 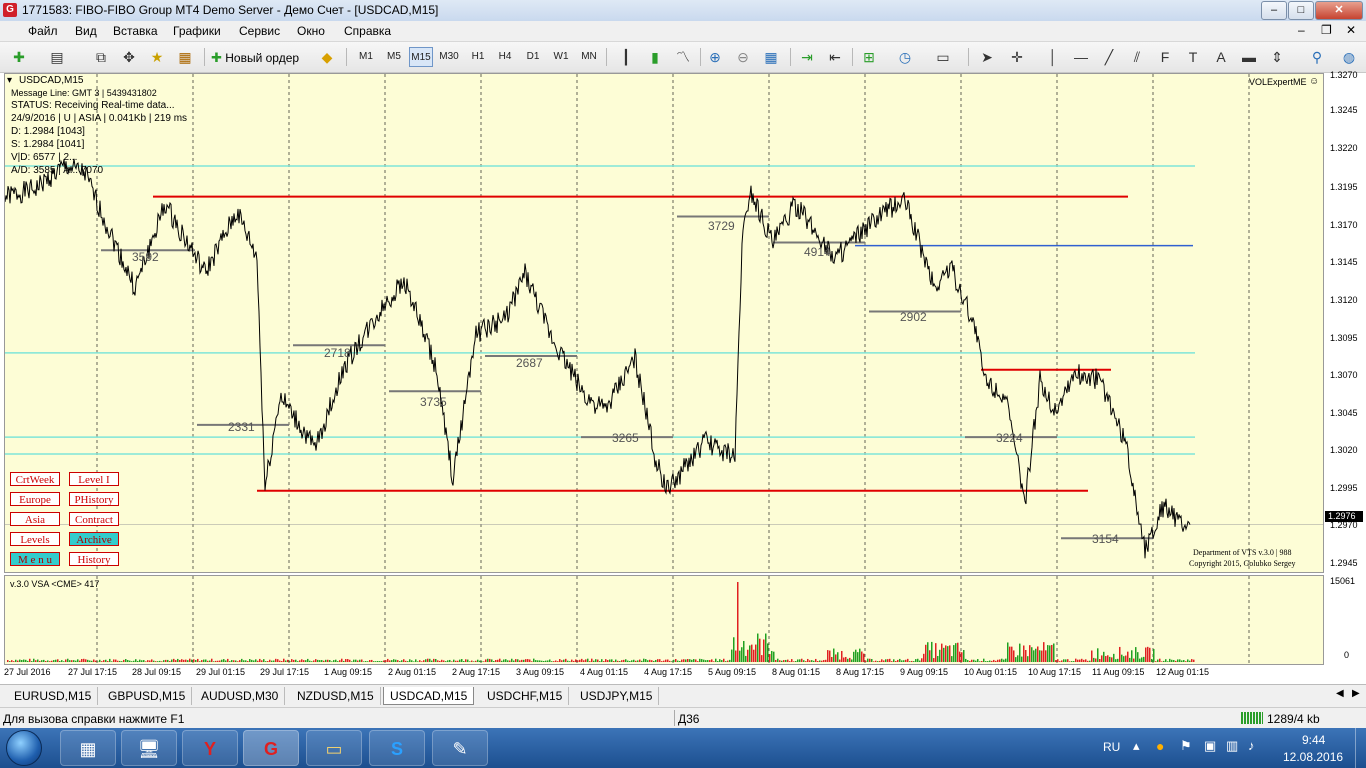 What do you see at coordinates (1232, 746) in the screenshot?
I see `tray-network-icon: ▥` at bounding box center [1232, 746].